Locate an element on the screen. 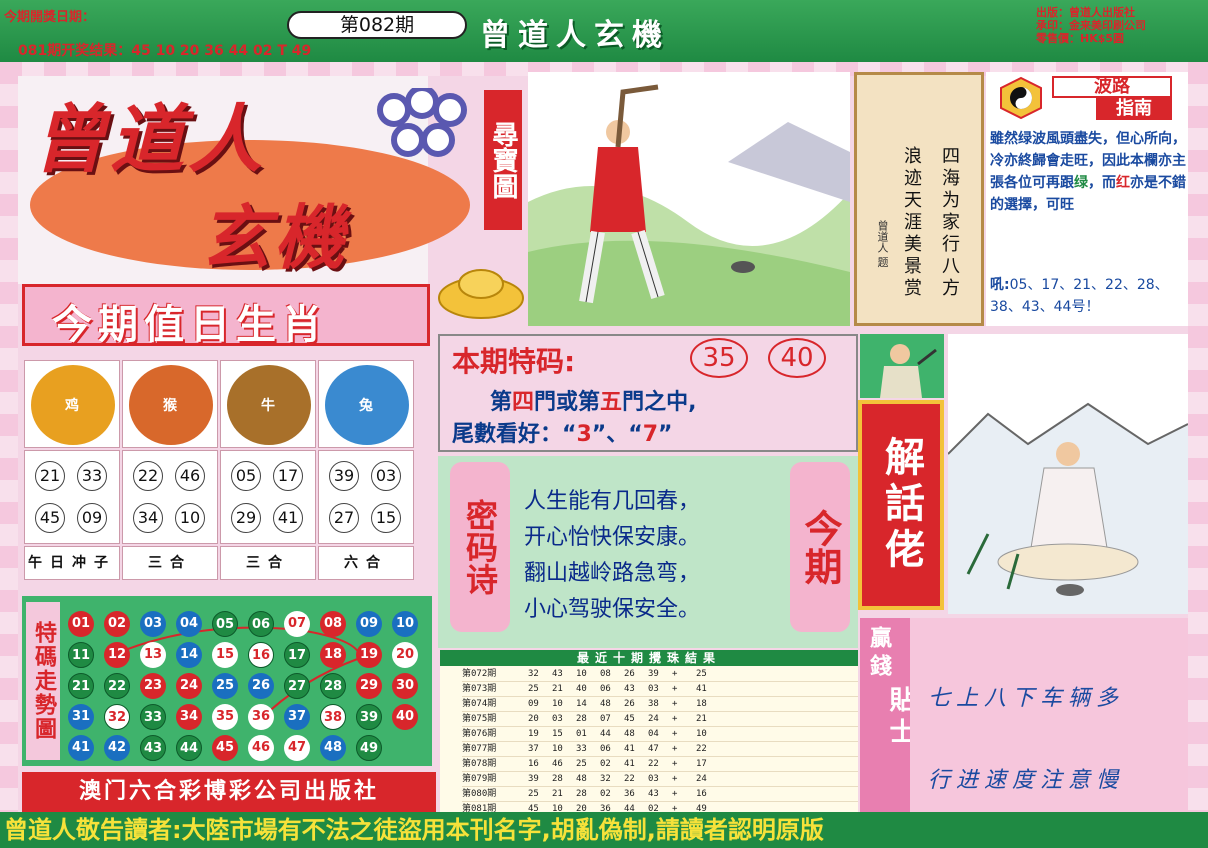 Image resolution: width=1208 pixels, height=848 pixels. zodiac-number-ball: 29 is located at coordinates (246, 518).